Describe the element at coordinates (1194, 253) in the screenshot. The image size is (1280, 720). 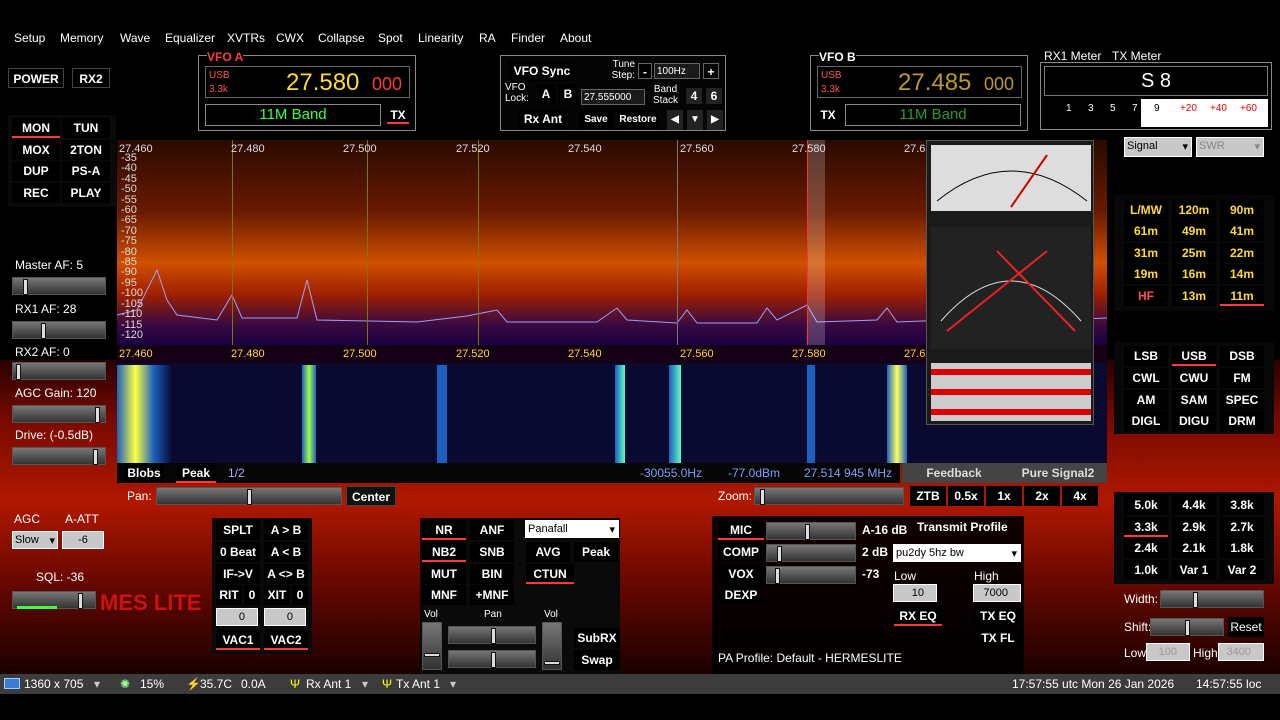
I see `band-25m: 25m` at that location.